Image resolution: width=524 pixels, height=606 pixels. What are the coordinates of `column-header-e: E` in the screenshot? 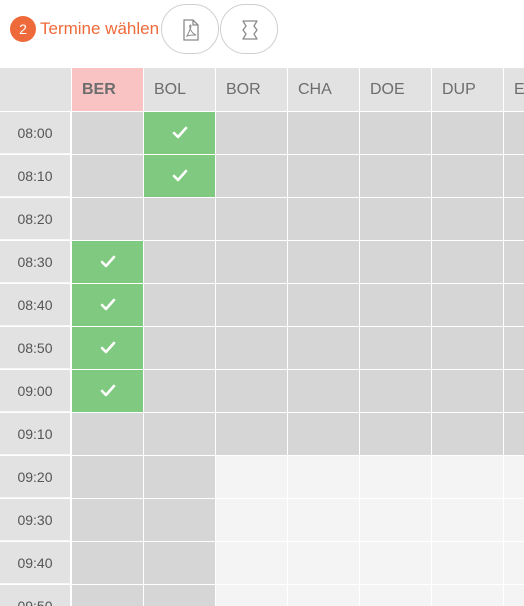 It's located at (514, 89).